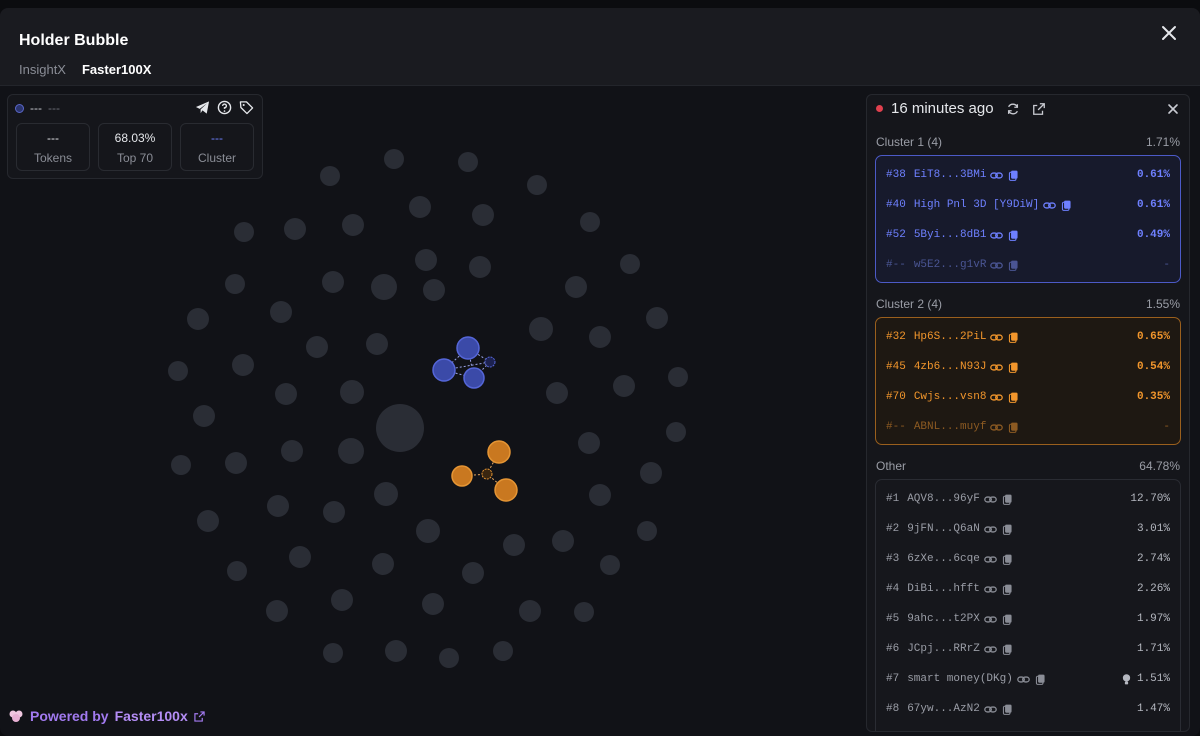 The height and width of the screenshot is (736, 1200). I want to click on holder-row: #3 6zXe...6cqe 2.74%, so click(1028, 559).